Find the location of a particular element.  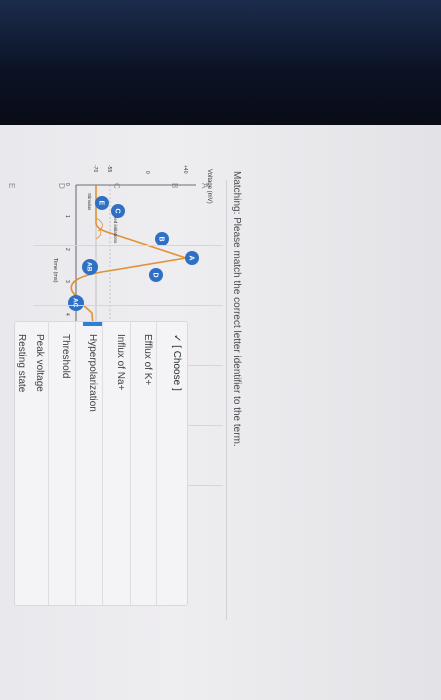

y-tick-label: 0 is located at coordinates (147, 172).